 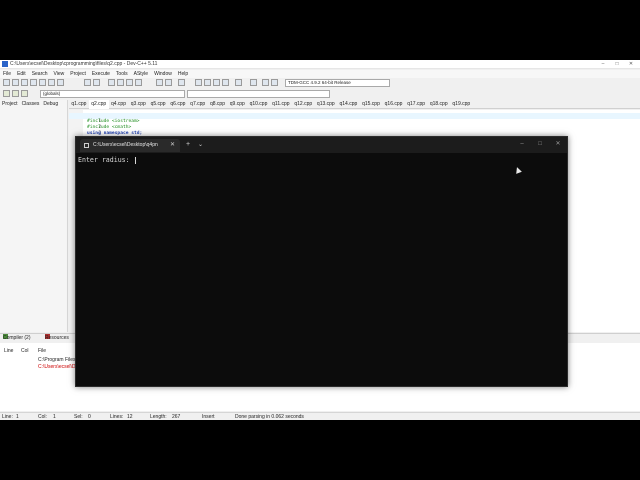 What do you see at coordinates (111, 82) in the screenshot?
I see `find-icon` at bounding box center [111, 82].